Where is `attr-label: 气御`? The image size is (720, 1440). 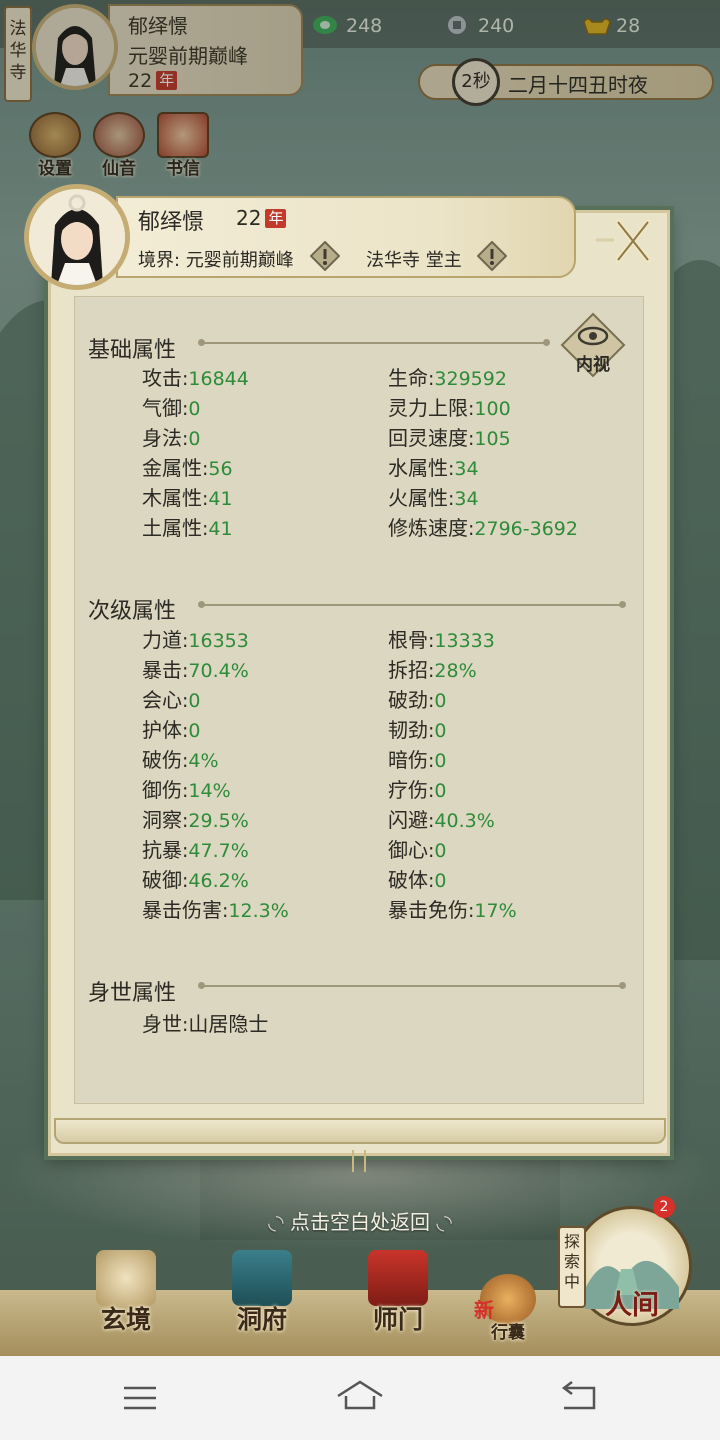 attr-label: 气御 is located at coordinates (162, 408).